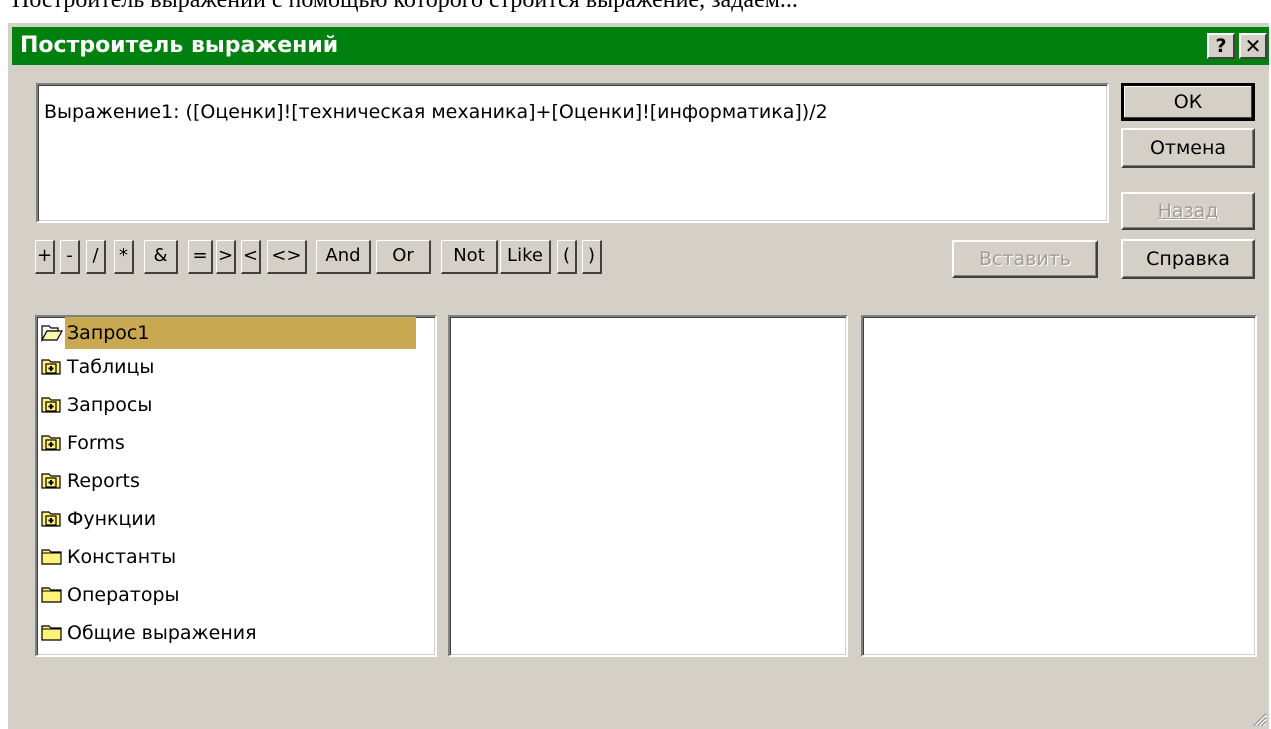  Describe the element at coordinates (96, 443) in the screenshot. I see `tree-item-label: Forms` at that location.